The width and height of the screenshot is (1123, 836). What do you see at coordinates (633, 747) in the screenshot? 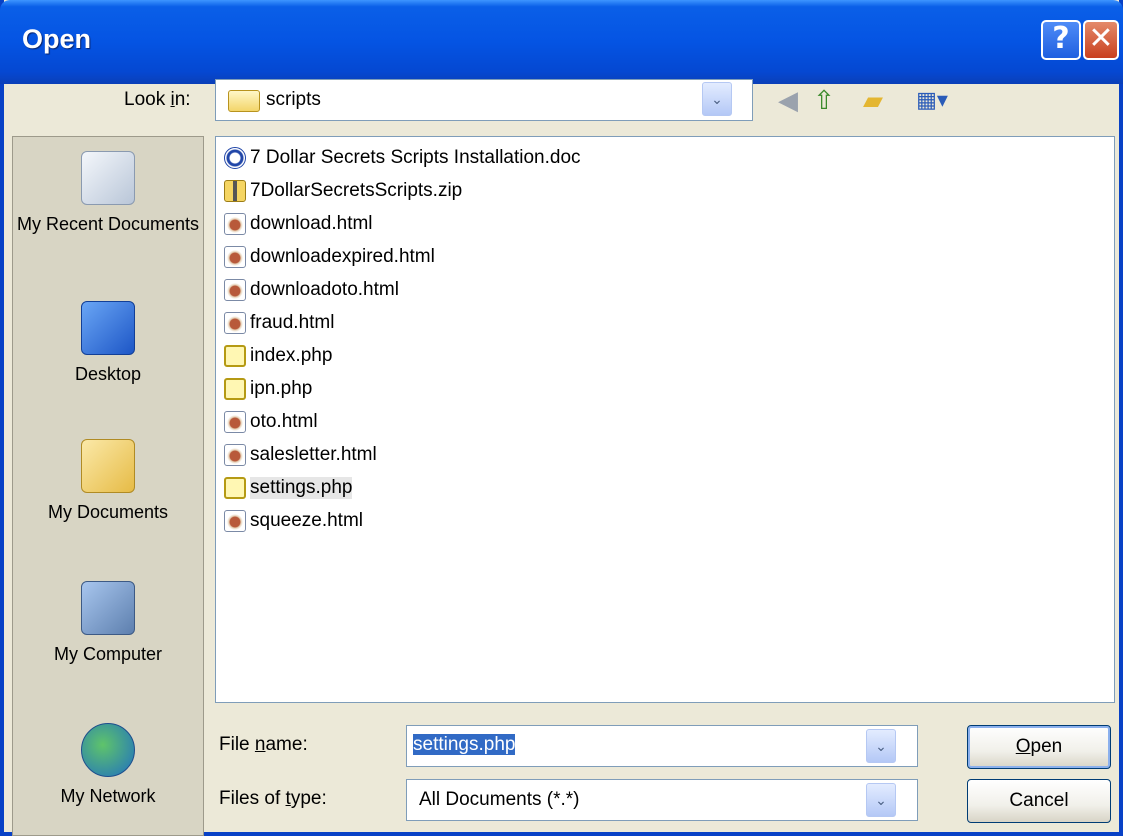
I see `file-name-input: settings.php` at bounding box center [633, 747].